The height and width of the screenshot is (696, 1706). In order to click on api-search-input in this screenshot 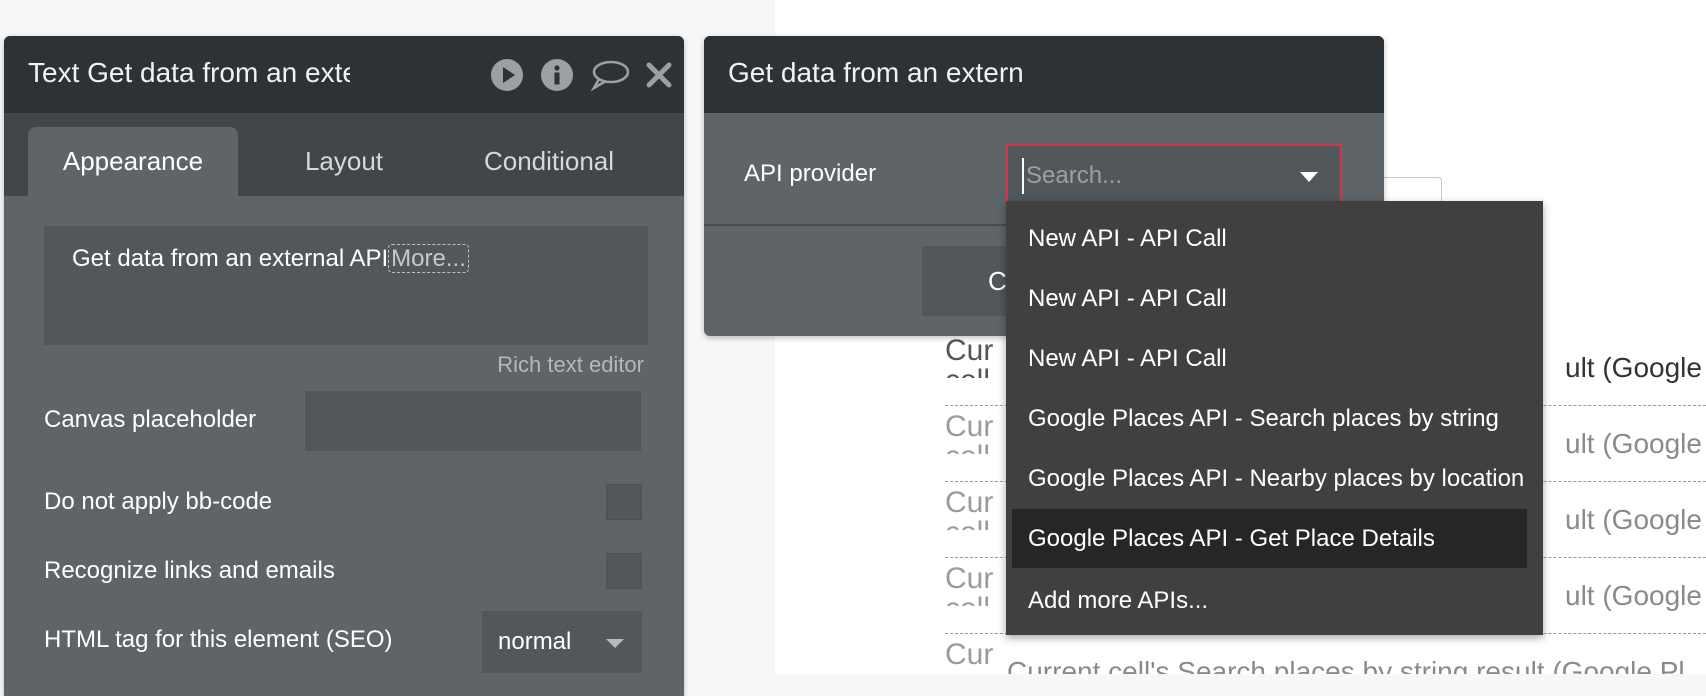, I will do `click(1155, 176)`.